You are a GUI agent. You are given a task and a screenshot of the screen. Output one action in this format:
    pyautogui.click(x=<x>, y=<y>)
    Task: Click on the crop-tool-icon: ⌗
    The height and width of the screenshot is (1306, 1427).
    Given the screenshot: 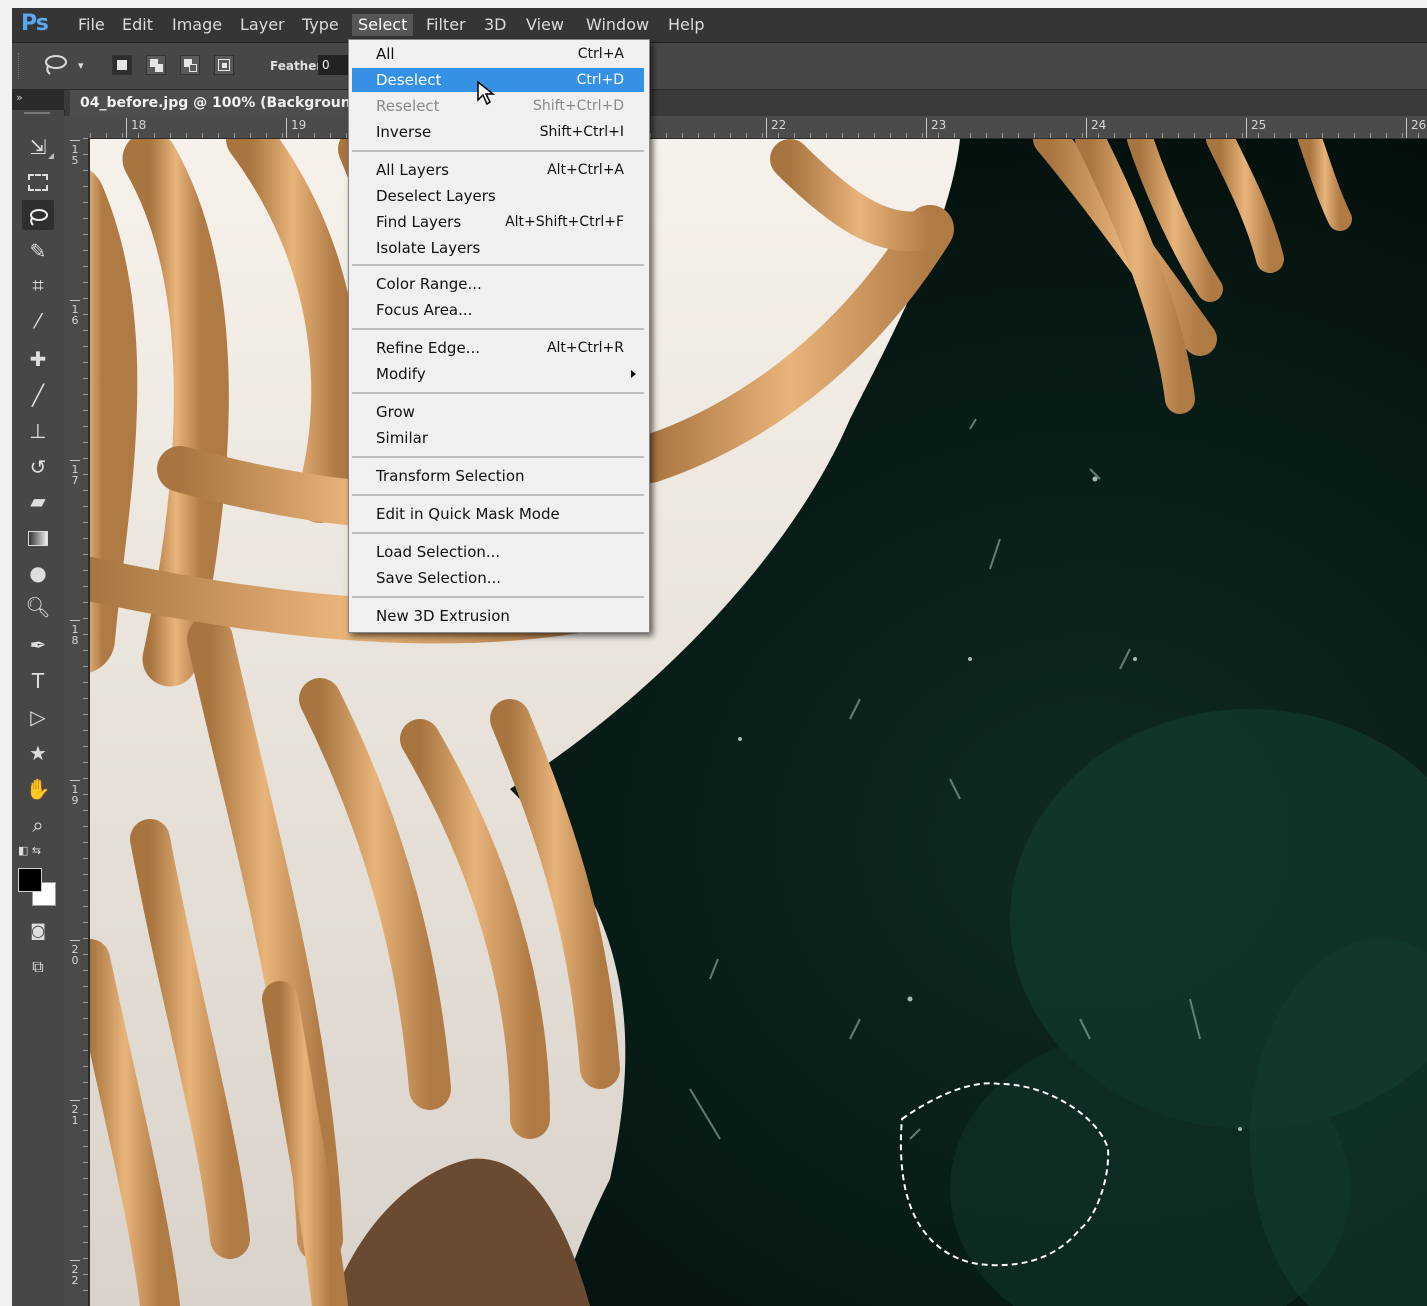 What is the action you would take?
    pyautogui.click(x=38, y=285)
    